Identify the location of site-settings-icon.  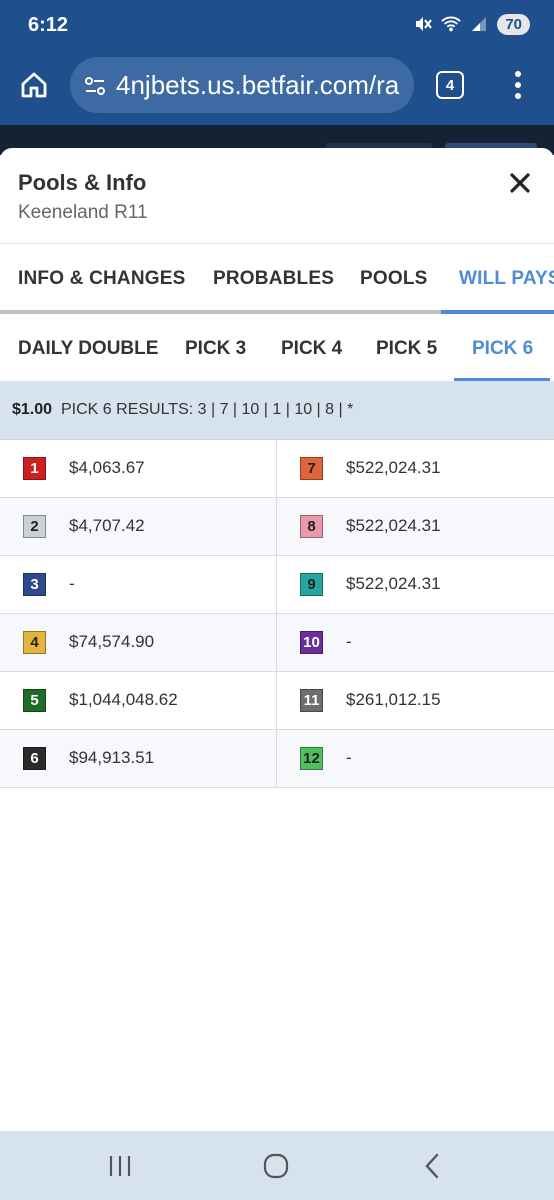
(95, 86).